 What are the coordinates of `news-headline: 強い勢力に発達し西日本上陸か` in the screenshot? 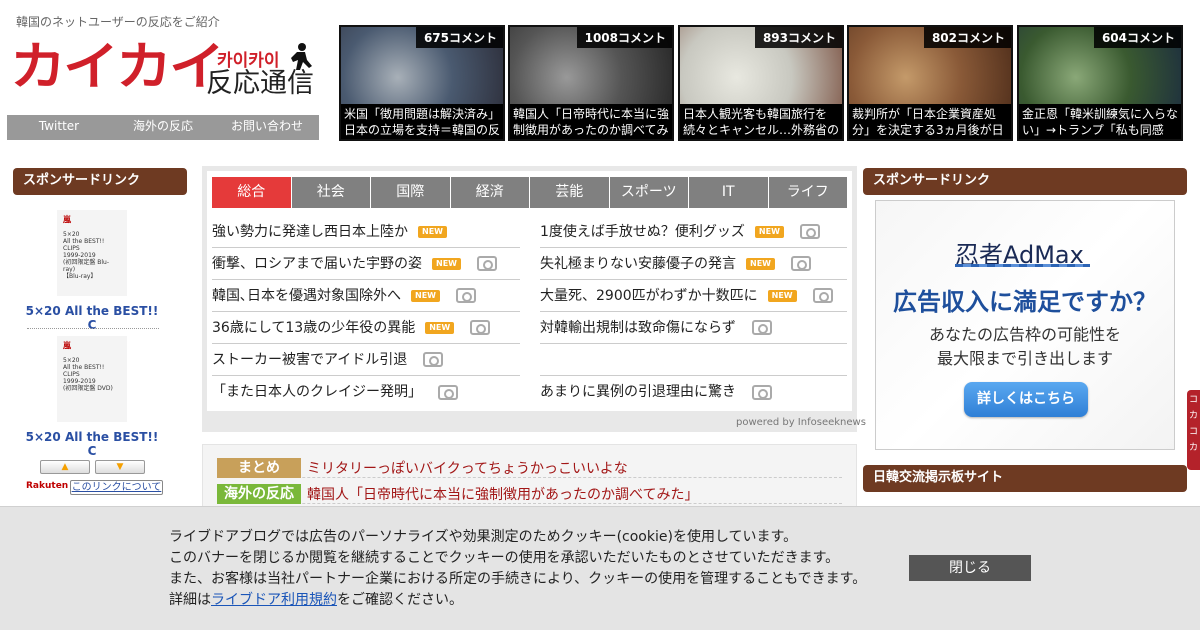 It's located at (310, 232).